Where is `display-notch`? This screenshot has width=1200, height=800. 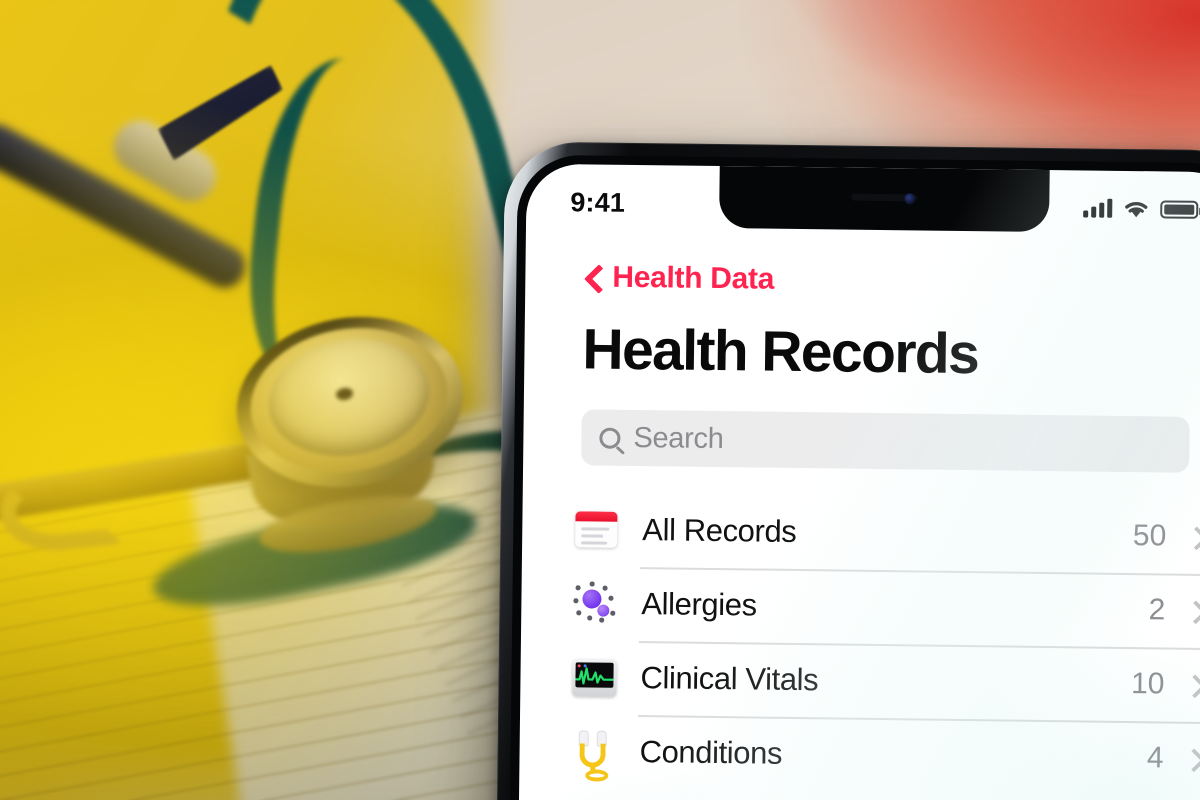
display-notch is located at coordinates (884, 199).